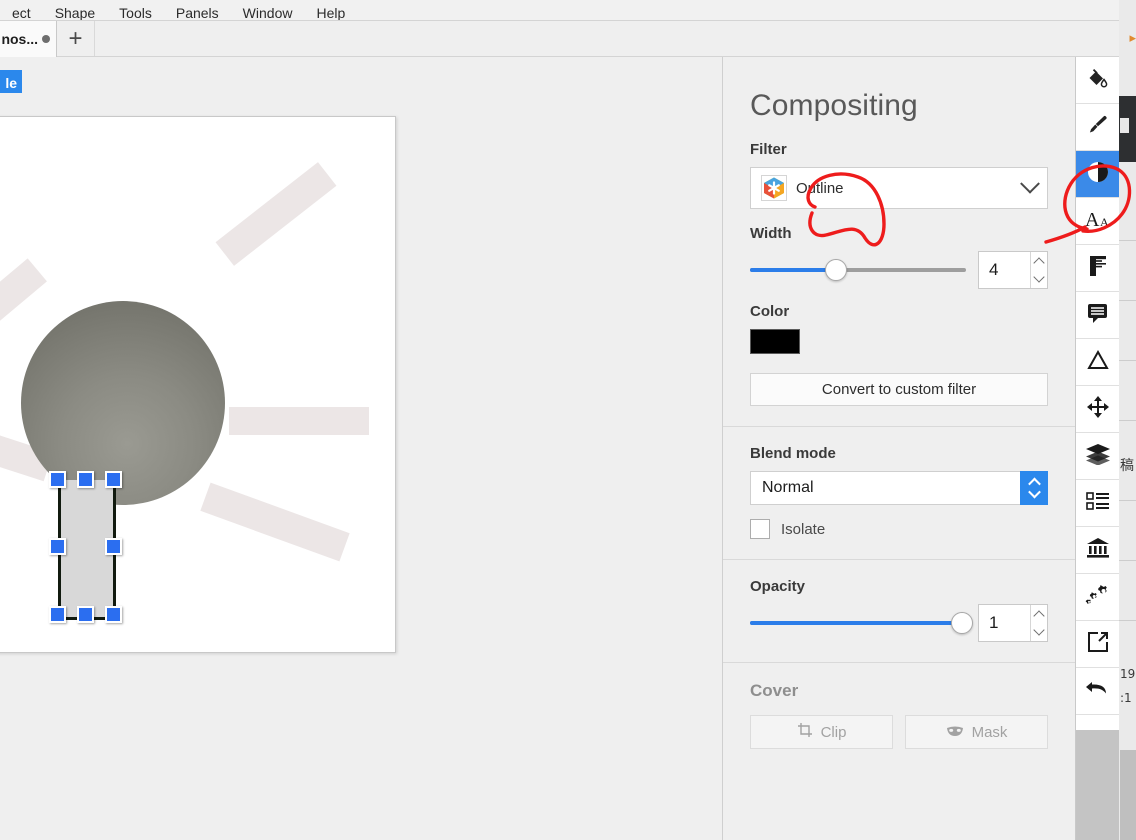  I want to click on rail-item-measure, so click(1098, 268).